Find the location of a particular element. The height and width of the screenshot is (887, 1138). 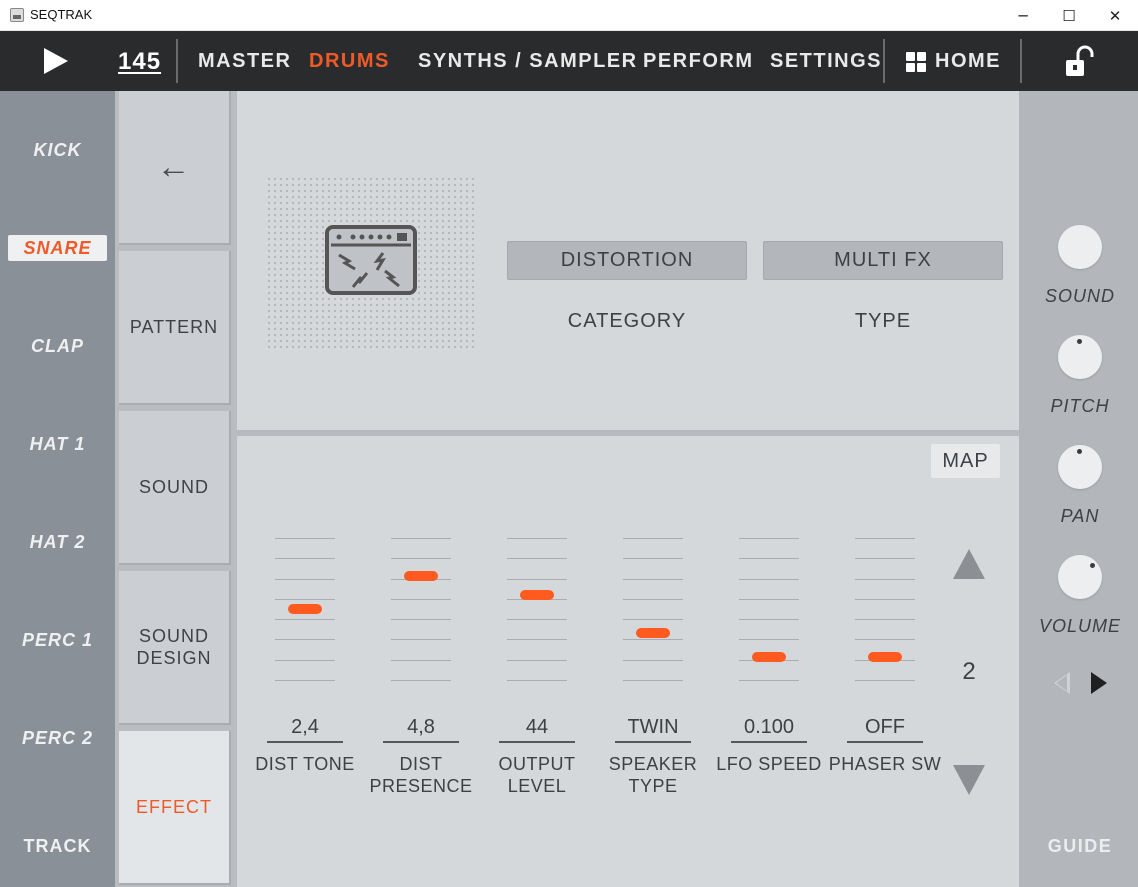

nav-home: HOME is located at coordinates (968, 61).